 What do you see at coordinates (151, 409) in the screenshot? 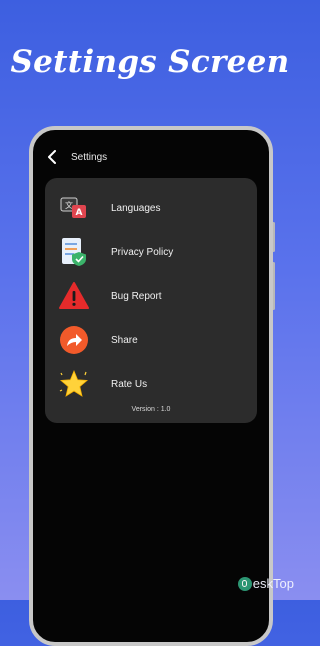
I see `version-label: Version : 1.0` at bounding box center [151, 409].